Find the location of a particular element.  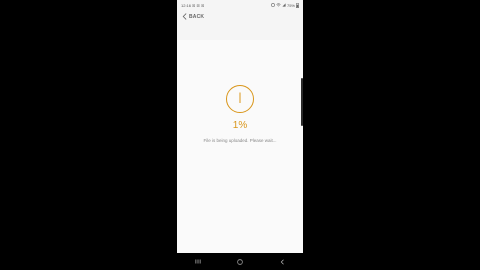

status-right: 75% is located at coordinates (285, 5).